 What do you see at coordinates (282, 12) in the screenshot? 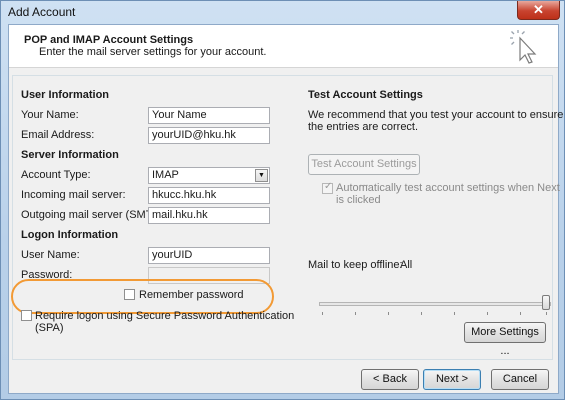
I see `title-bar: Add Account ✕` at bounding box center [282, 12].